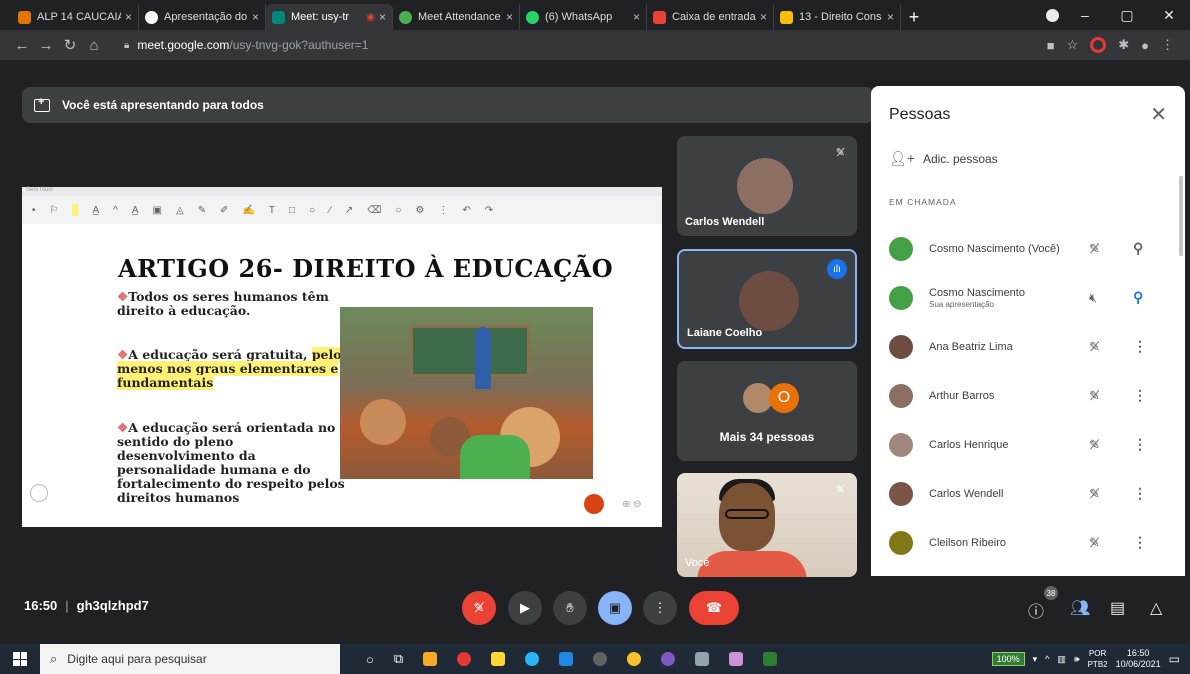  What do you see at coordinates (1169, 15) in the screenshot?
I see `close-window-button: ✕` at bounding box center [1169, 15].